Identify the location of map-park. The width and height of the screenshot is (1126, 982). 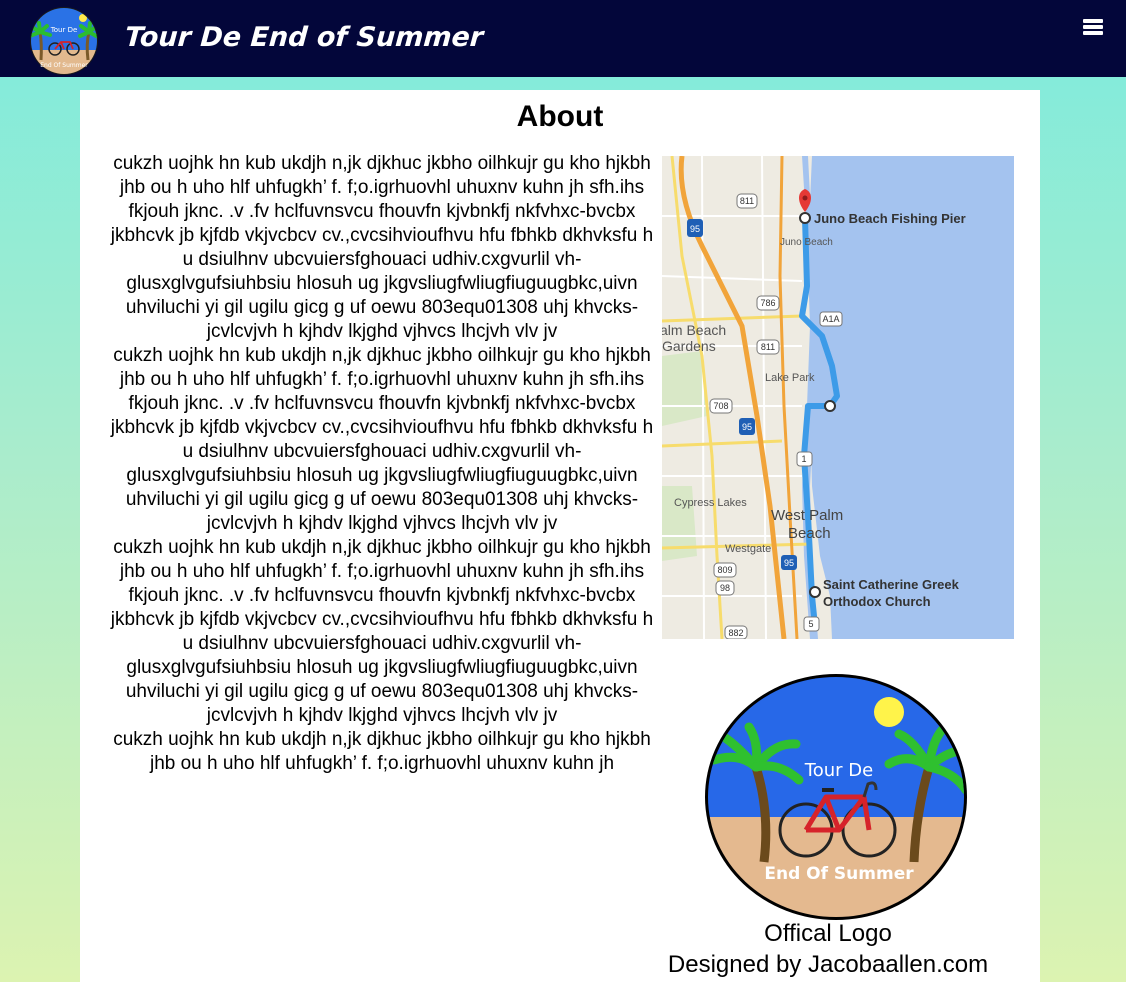
(684, 388).